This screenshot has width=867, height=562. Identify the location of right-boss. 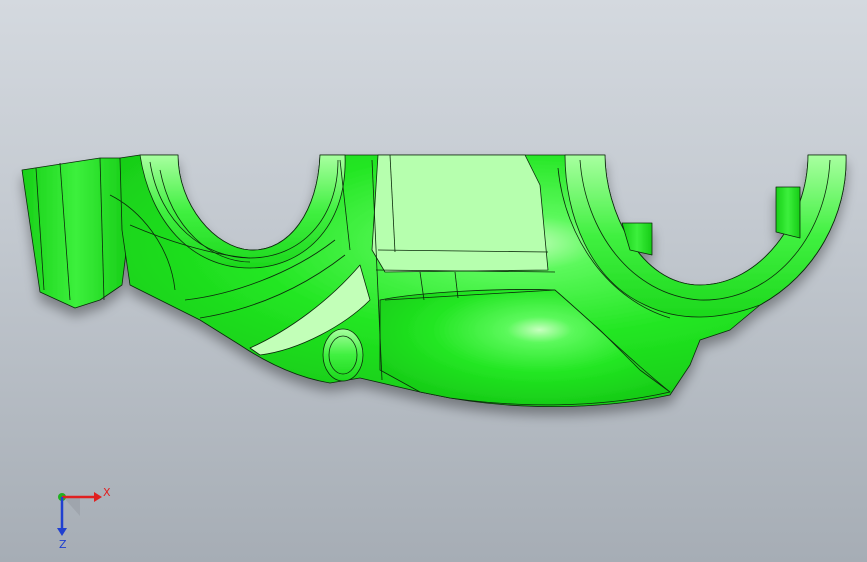
(788, 212).